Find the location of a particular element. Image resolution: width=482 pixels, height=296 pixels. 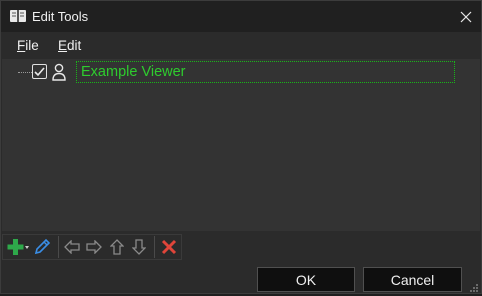

window-title: Edit Tools is located at coordinates (60, 16).